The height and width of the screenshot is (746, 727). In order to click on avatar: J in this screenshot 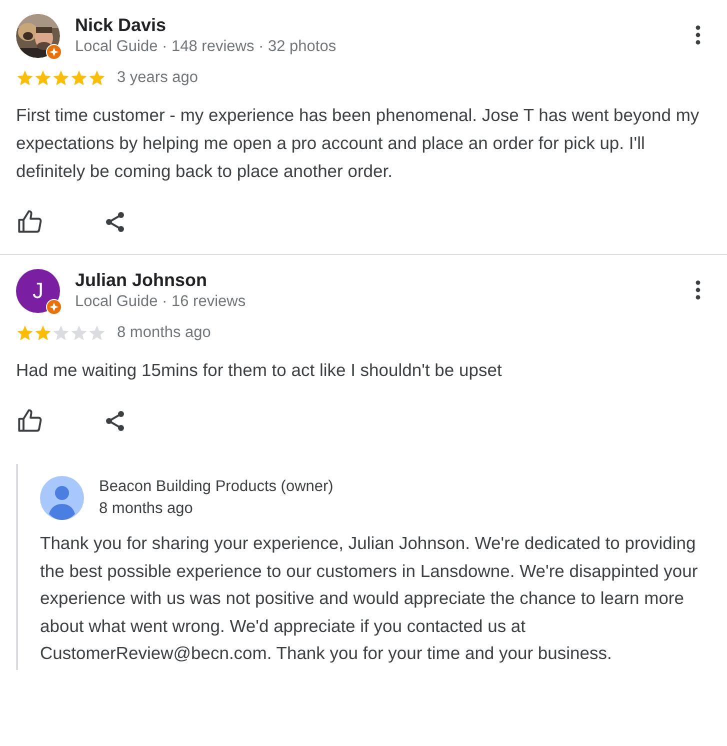, I will do `click(38, 291)`.